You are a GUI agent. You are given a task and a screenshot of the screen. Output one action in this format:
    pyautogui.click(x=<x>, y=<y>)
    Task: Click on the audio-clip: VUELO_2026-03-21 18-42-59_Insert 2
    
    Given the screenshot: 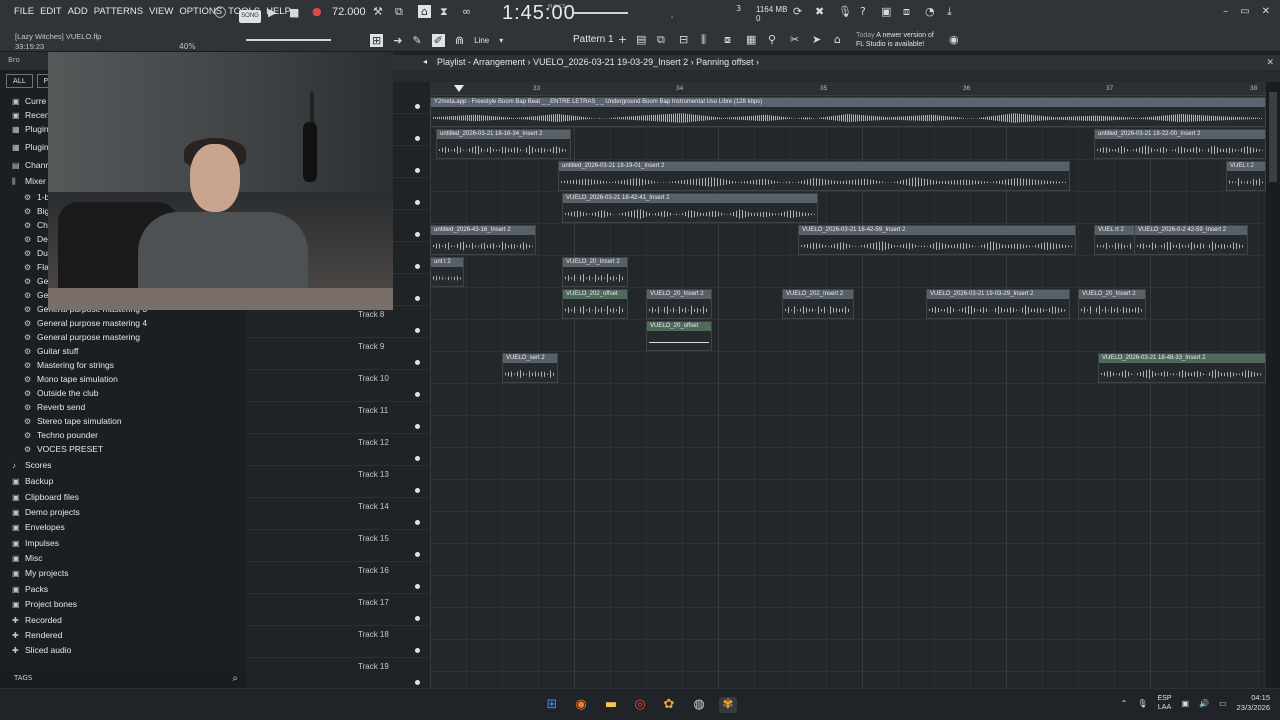 What is the action you would take?
    pyautogui.click(x=937, y=240)
    